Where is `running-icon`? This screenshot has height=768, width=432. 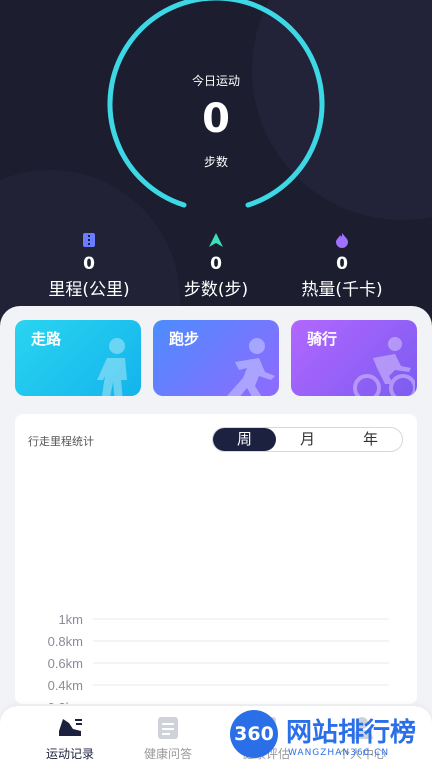 running-icon is located at coordinates (251, 367).